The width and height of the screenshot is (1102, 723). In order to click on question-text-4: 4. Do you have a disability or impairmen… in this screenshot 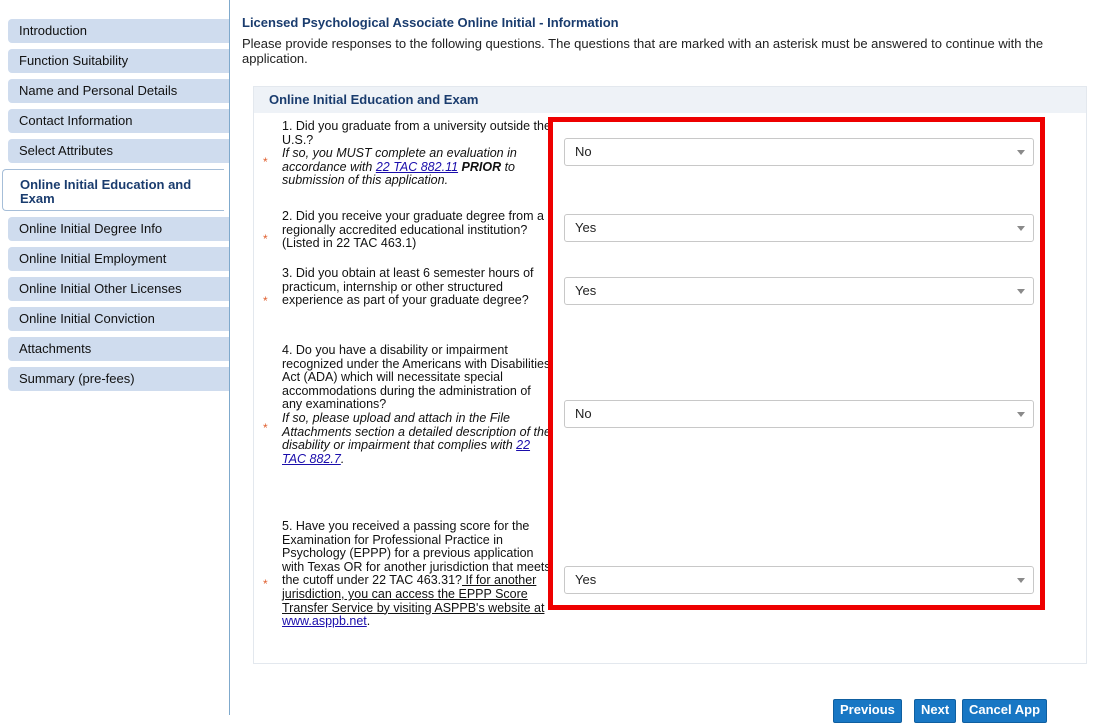, I will do `click(418, 404)`.